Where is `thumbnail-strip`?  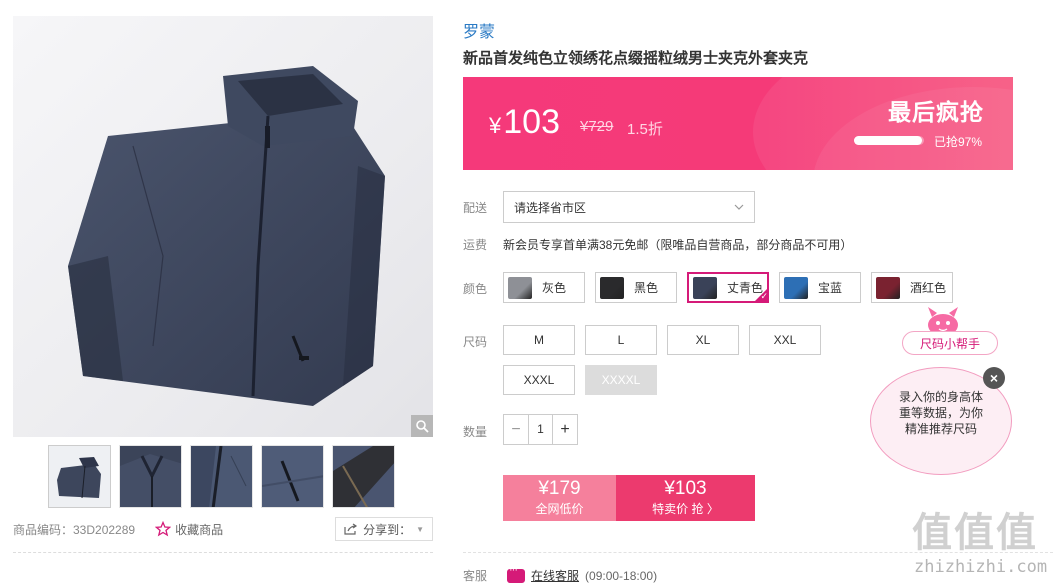
thumbnail-strip is located at coordinates (221, 476).